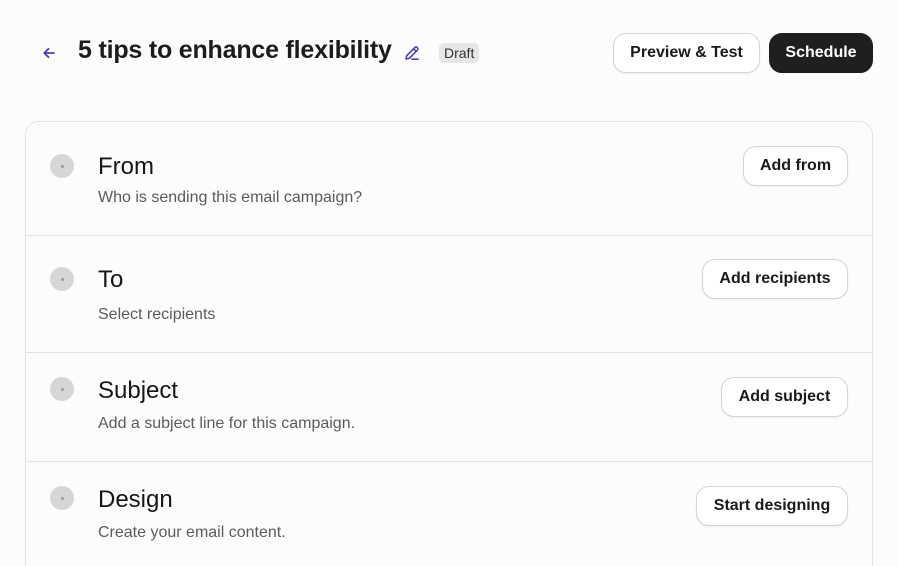 Image resolution: width=898 pixels, height=566 pixels. I want to click on section-title: To, so click(111, 279).